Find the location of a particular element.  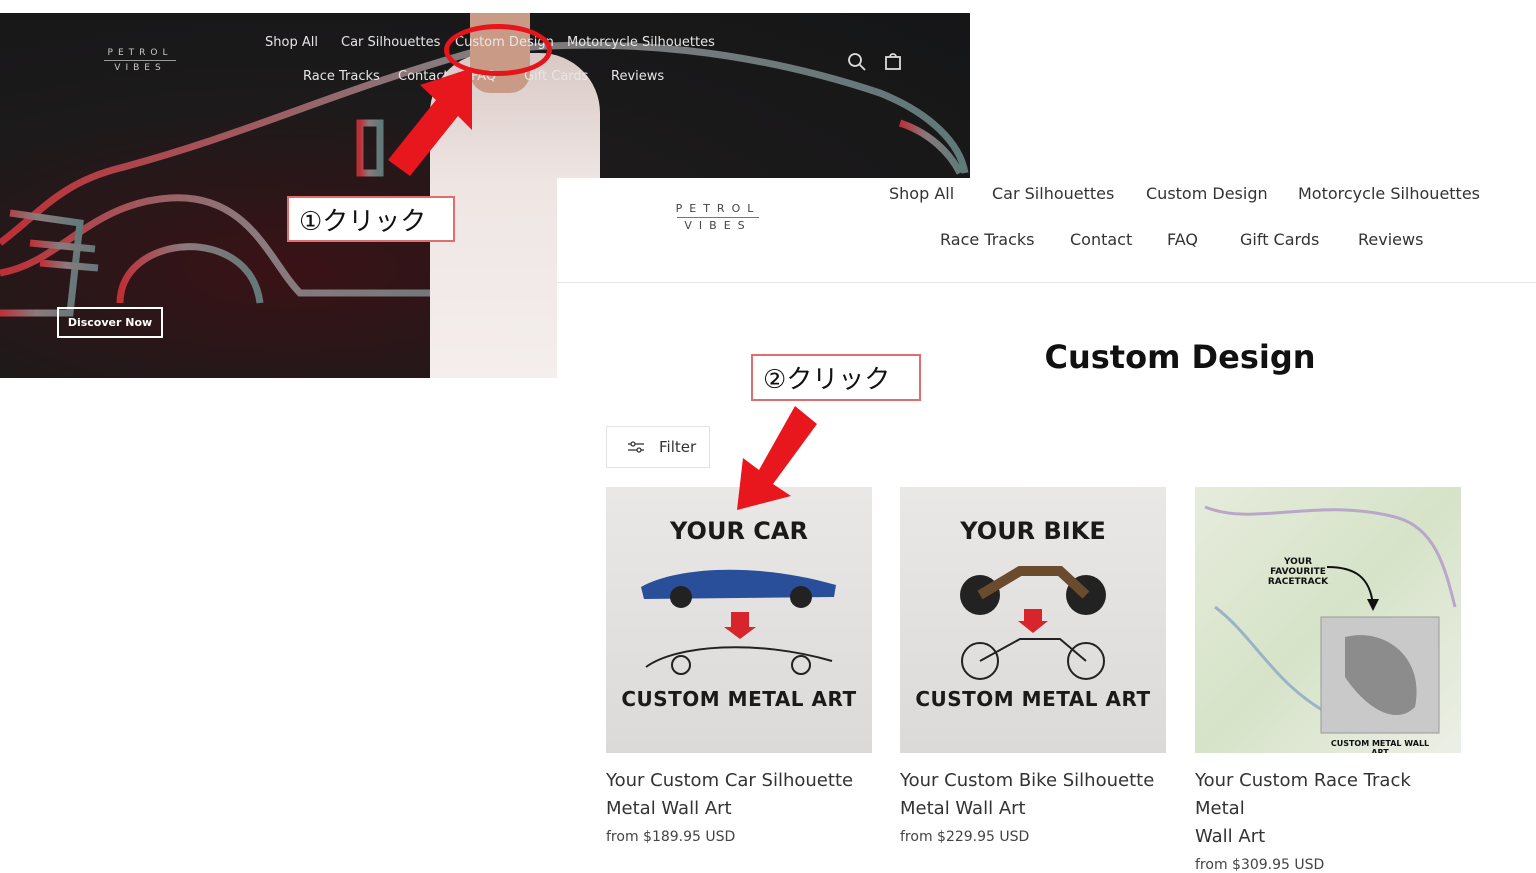

map-illustration is located at coordinates (1330, 619).